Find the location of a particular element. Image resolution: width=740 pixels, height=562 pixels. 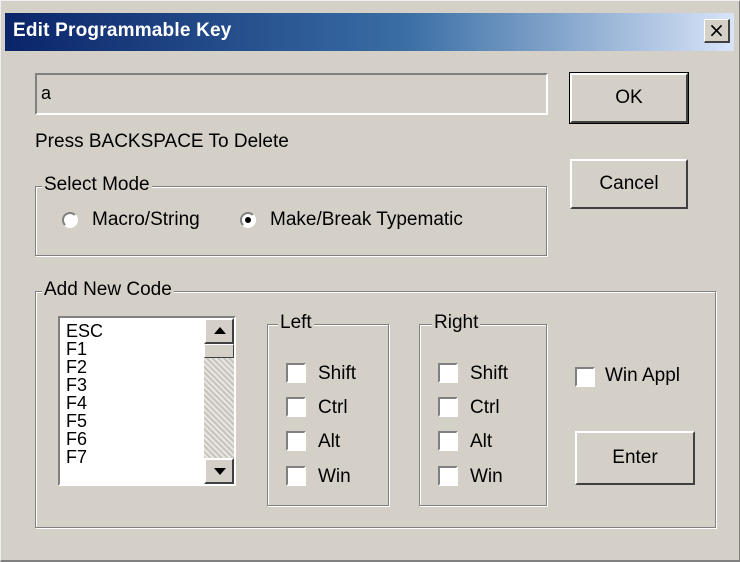

right-alt-label: Alt is located at coordinates (481, 441).